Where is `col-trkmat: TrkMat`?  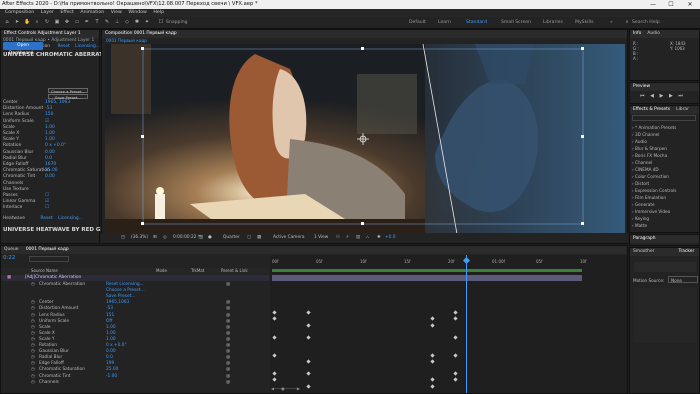
col-trkmat: TrkMat is located at coordinates (197, 271).